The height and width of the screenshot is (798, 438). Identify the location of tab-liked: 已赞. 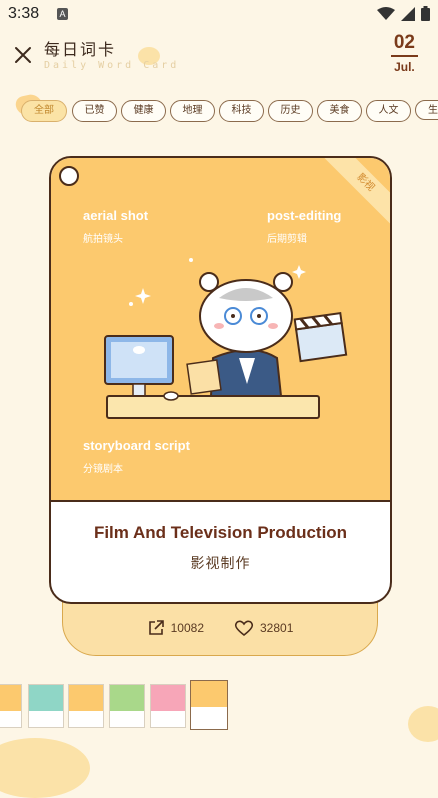
(94, 111).